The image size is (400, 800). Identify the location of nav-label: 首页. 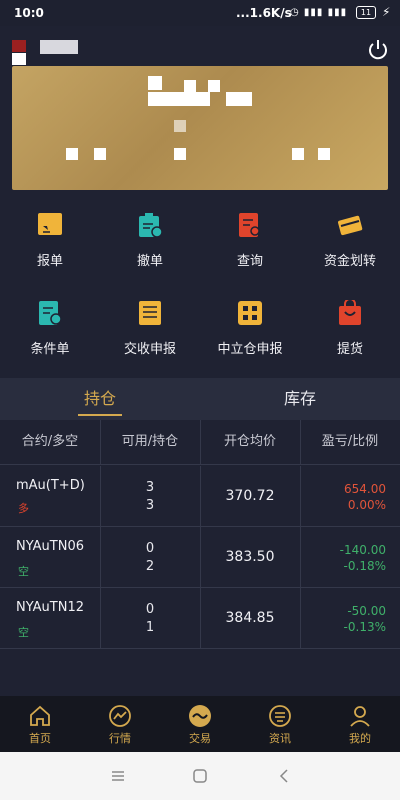
(40, 738).